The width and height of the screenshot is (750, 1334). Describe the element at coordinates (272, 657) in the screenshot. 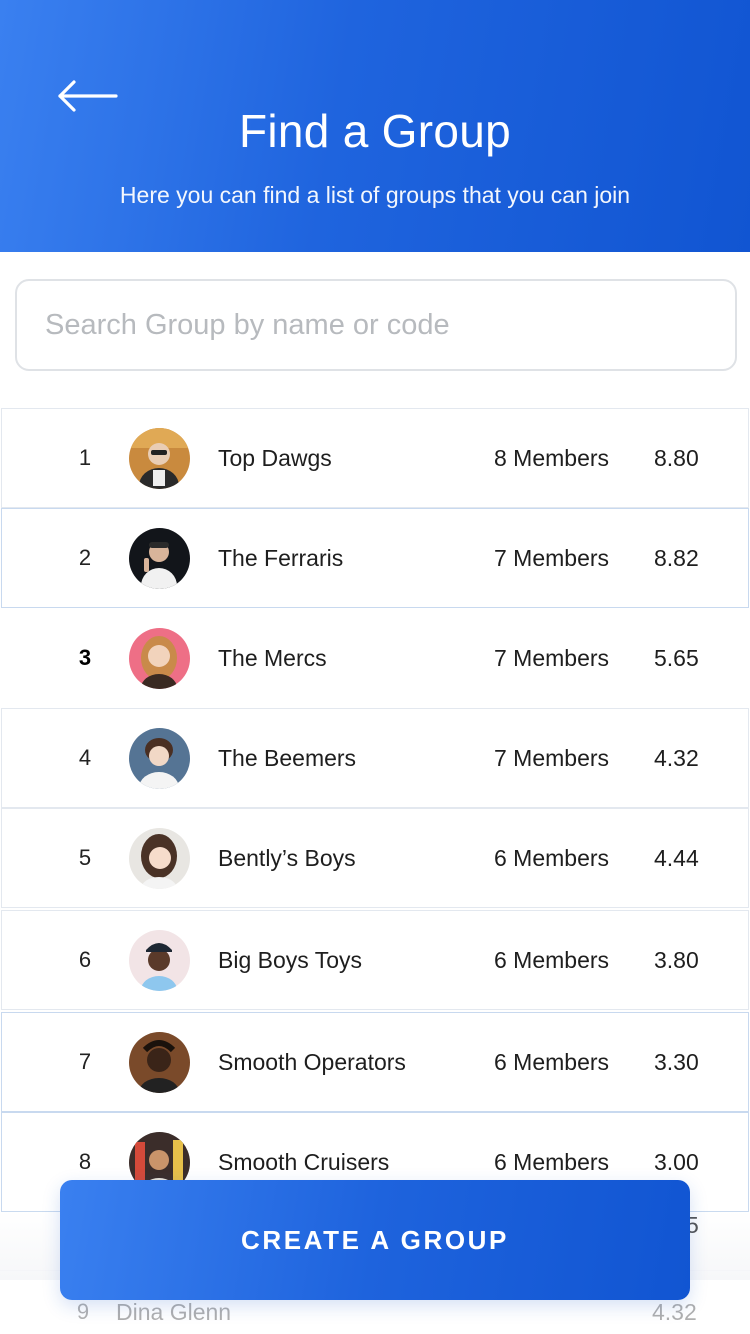

I see `group-name: The Mercs` at that location.